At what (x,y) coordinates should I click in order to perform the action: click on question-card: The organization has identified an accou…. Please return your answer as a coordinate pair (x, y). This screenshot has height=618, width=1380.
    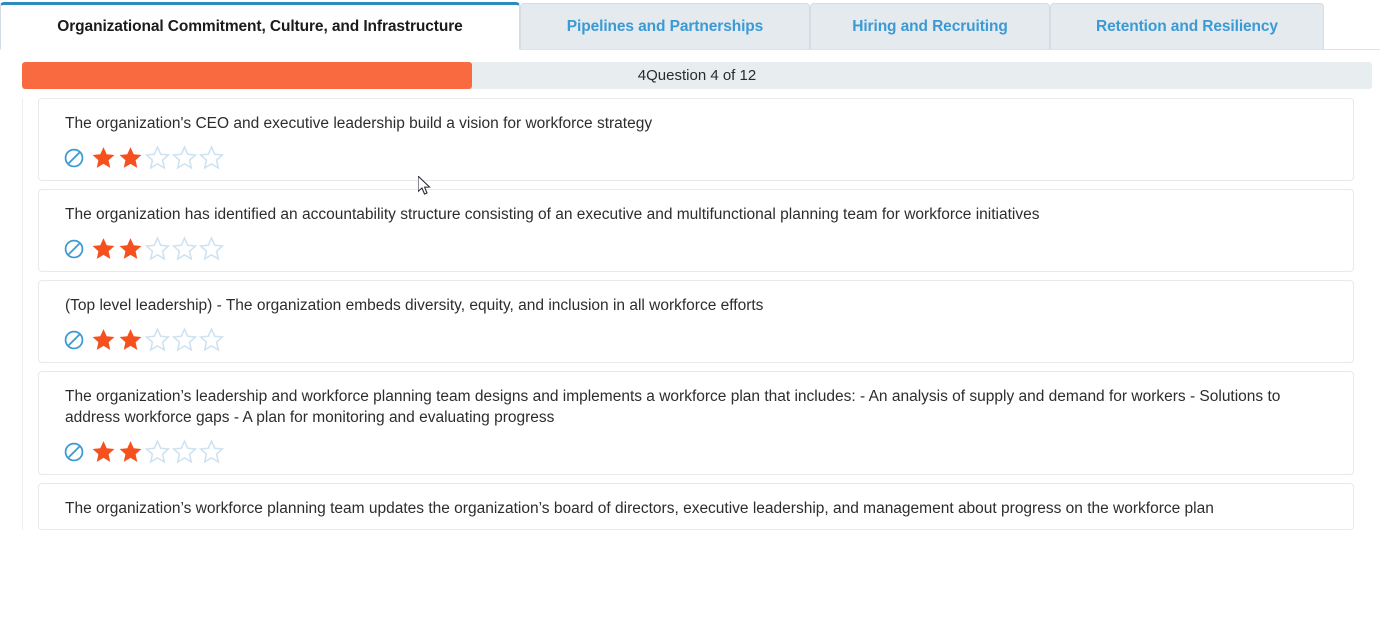
    Looking at the image, I should click on (696, 230).